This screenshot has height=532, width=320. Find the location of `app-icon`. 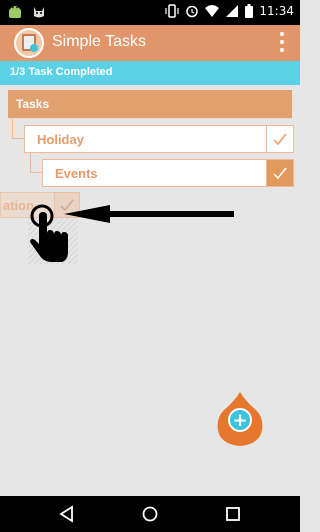

app-icon is located at coordinates (29, 43).